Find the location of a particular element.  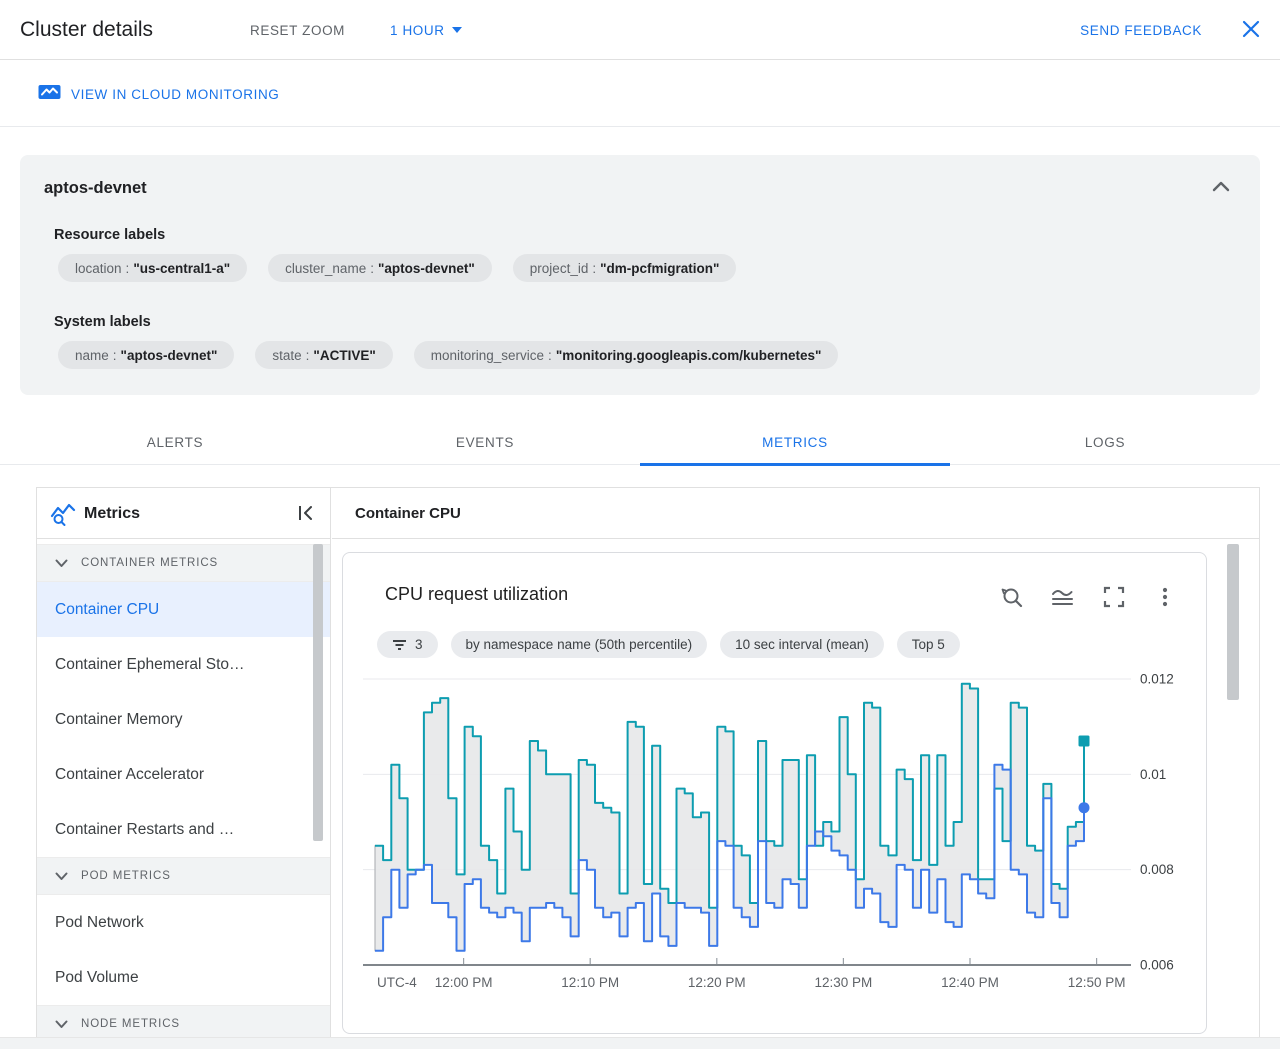

system-label-chip: name: "aptos-devnet" is located at coordinates (146, 355).